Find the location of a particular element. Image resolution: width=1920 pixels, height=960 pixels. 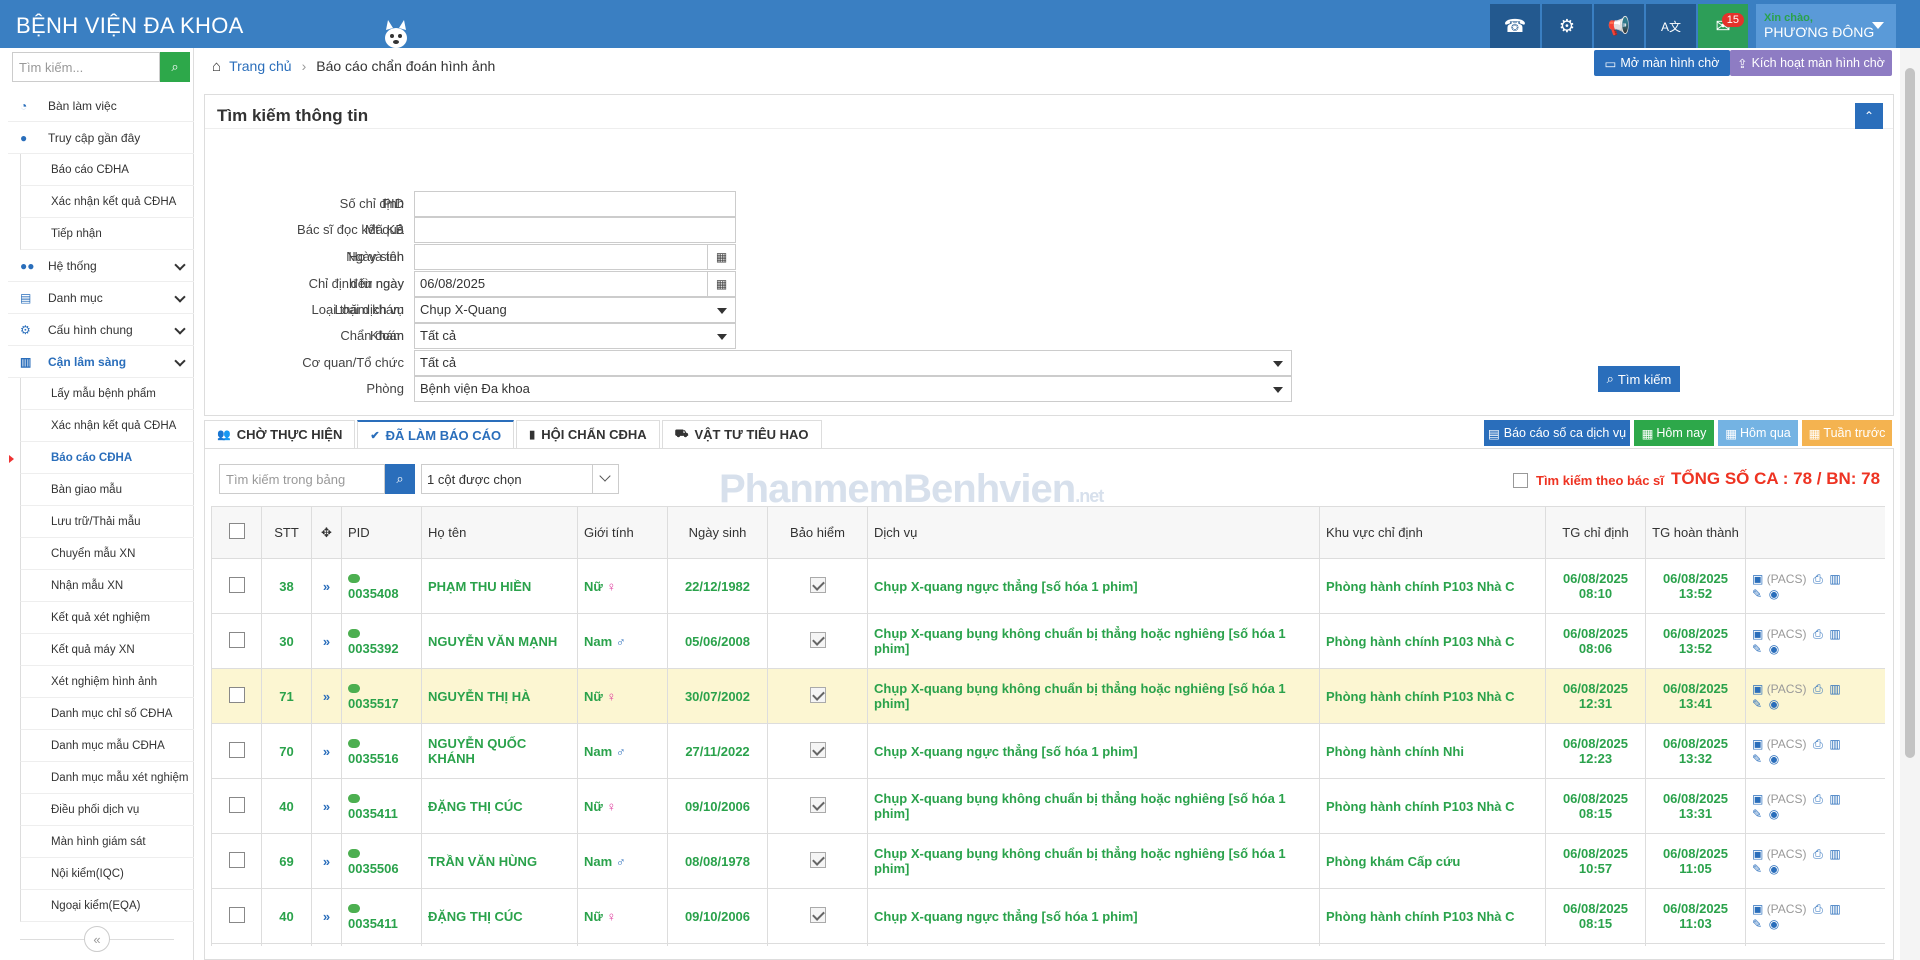

header-name: Họ tên is located at coordinates (499, 532).